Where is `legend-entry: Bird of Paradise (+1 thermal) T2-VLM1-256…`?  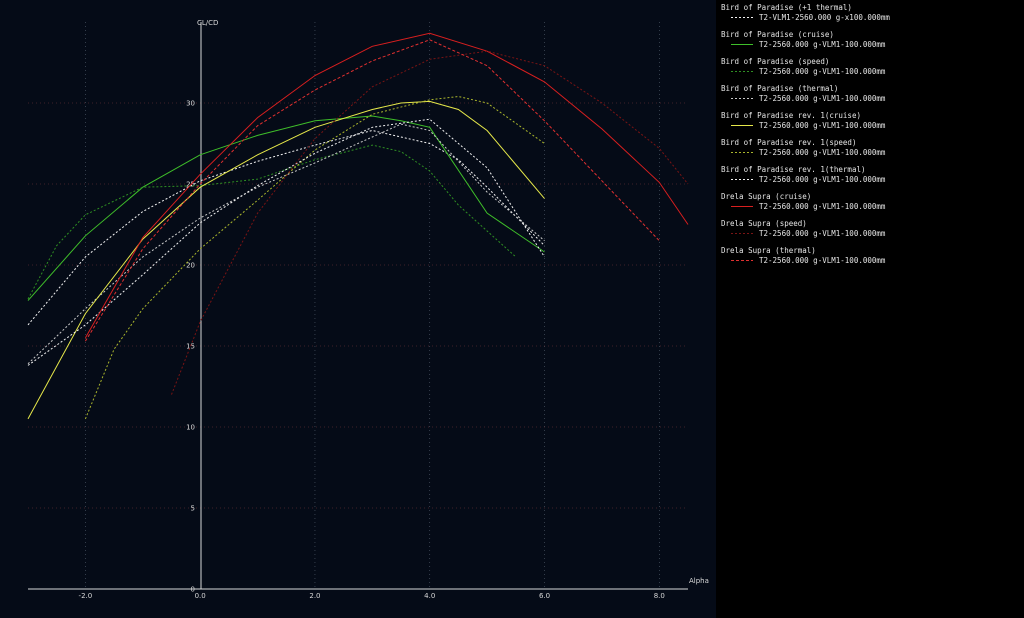 legend-entry: Bird of Paradise (+1 thermal) T2-VLM1-256… is located at coordinates (871, 16).